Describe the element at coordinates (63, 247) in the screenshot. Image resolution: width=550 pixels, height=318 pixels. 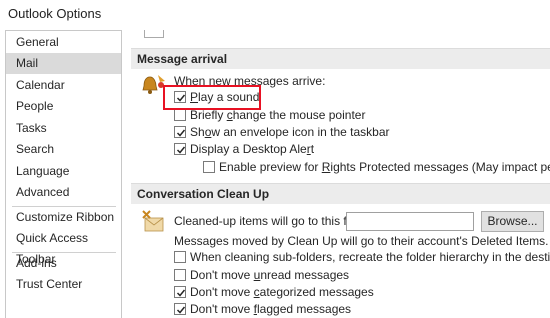
I see `nav-item-quick-access-toolbar: Quick Access Toolbar` at that location.